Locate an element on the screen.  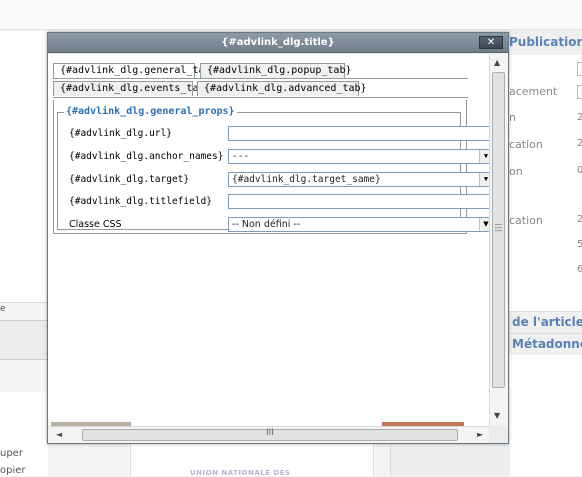
css-class-value: -- Non défini -- is located at coordinates (266, 224).